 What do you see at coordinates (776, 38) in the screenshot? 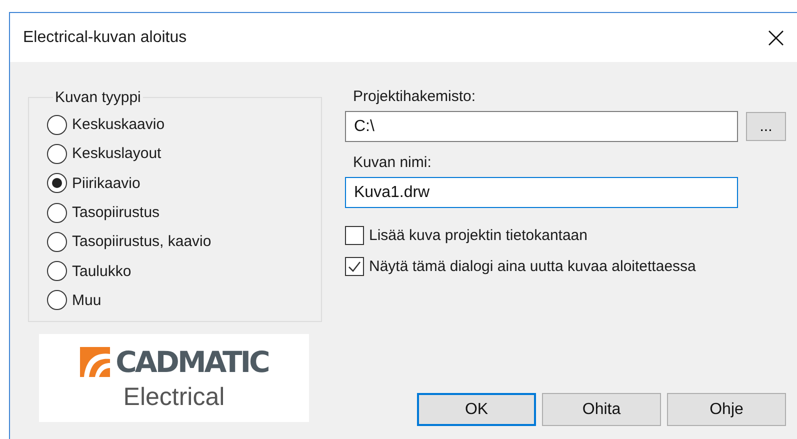
I see `close-icon` at bounding box center [776, 38].